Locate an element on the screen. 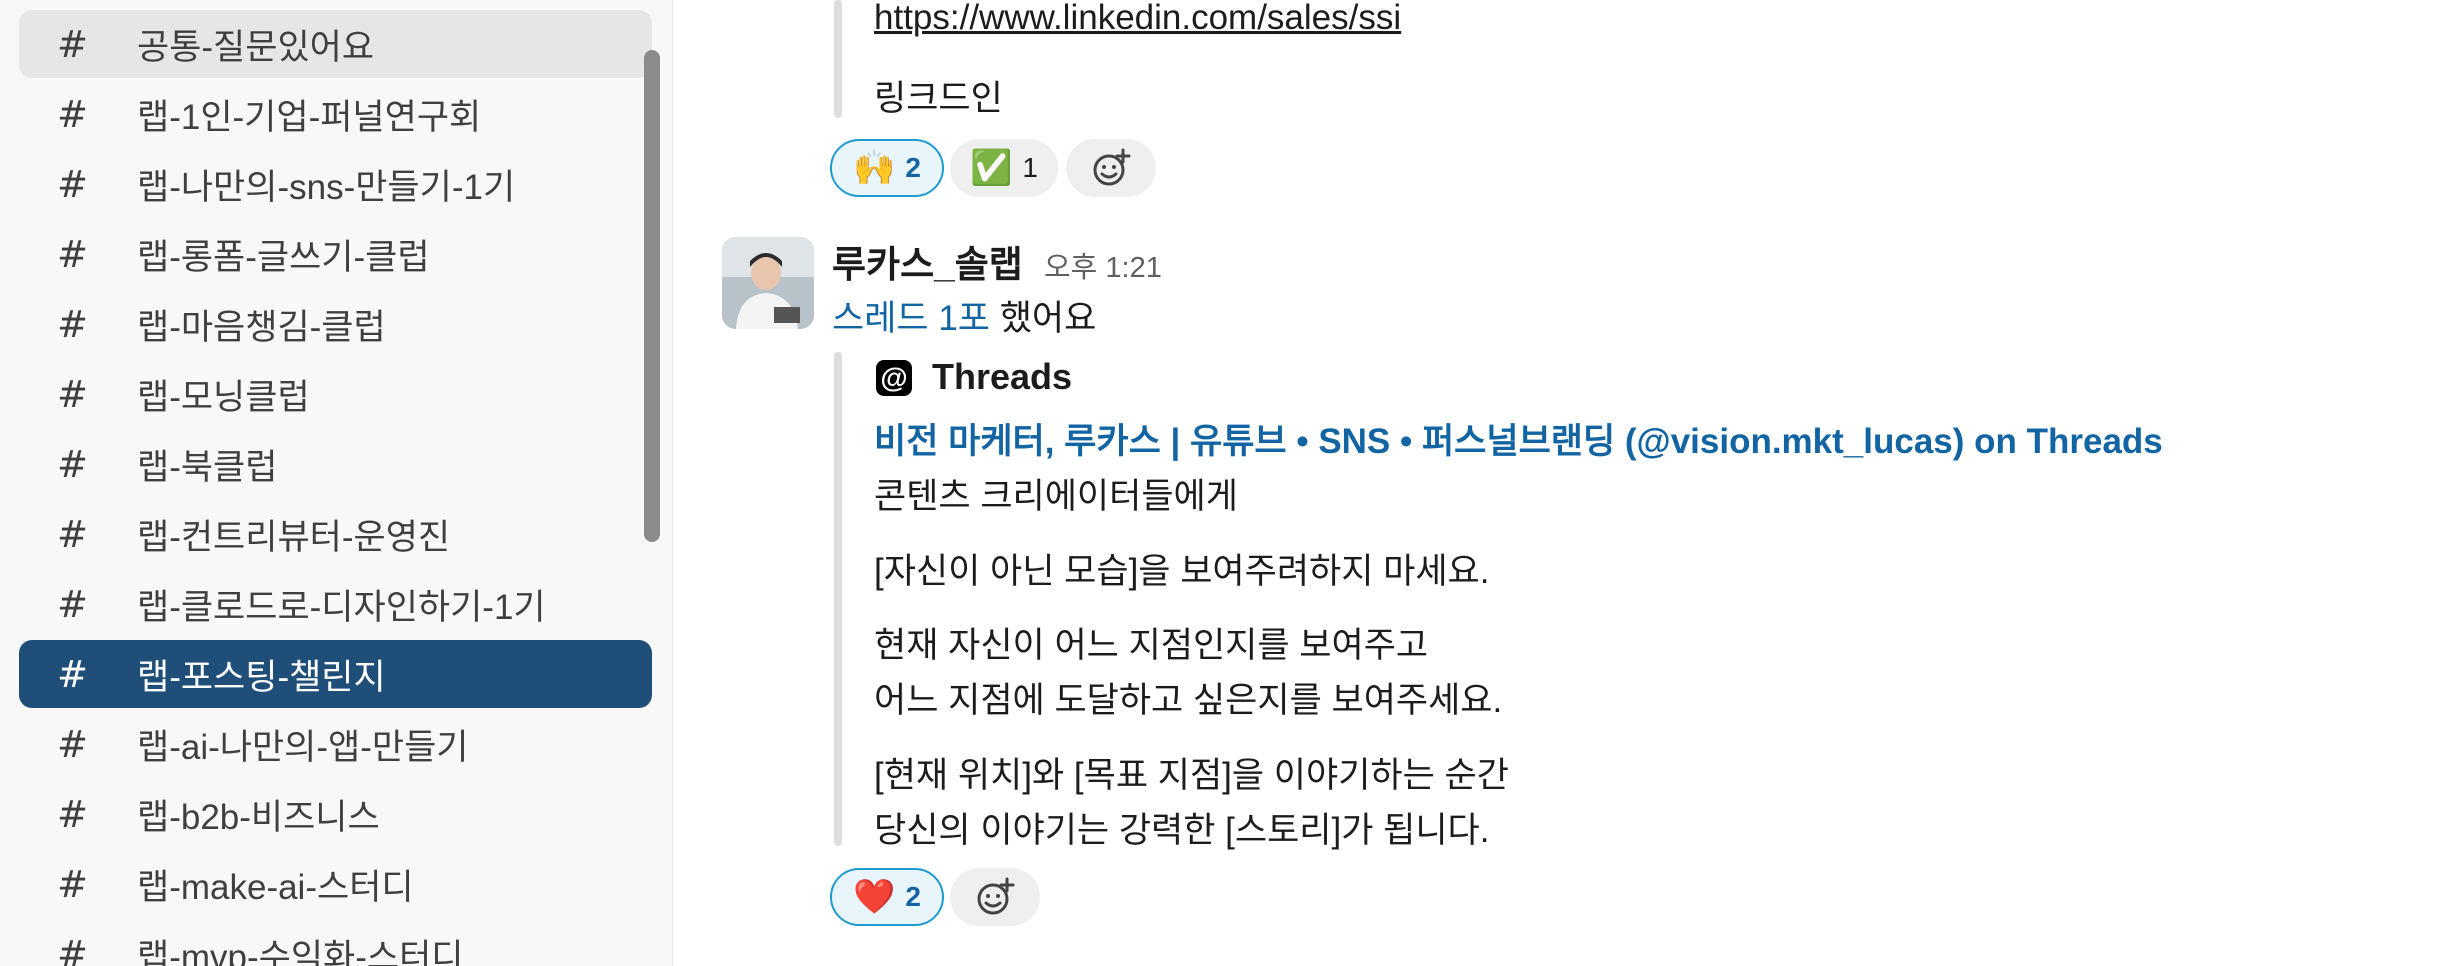  channel-label: 랩-make-ai-스터디 is located at coordinates (275, 887).